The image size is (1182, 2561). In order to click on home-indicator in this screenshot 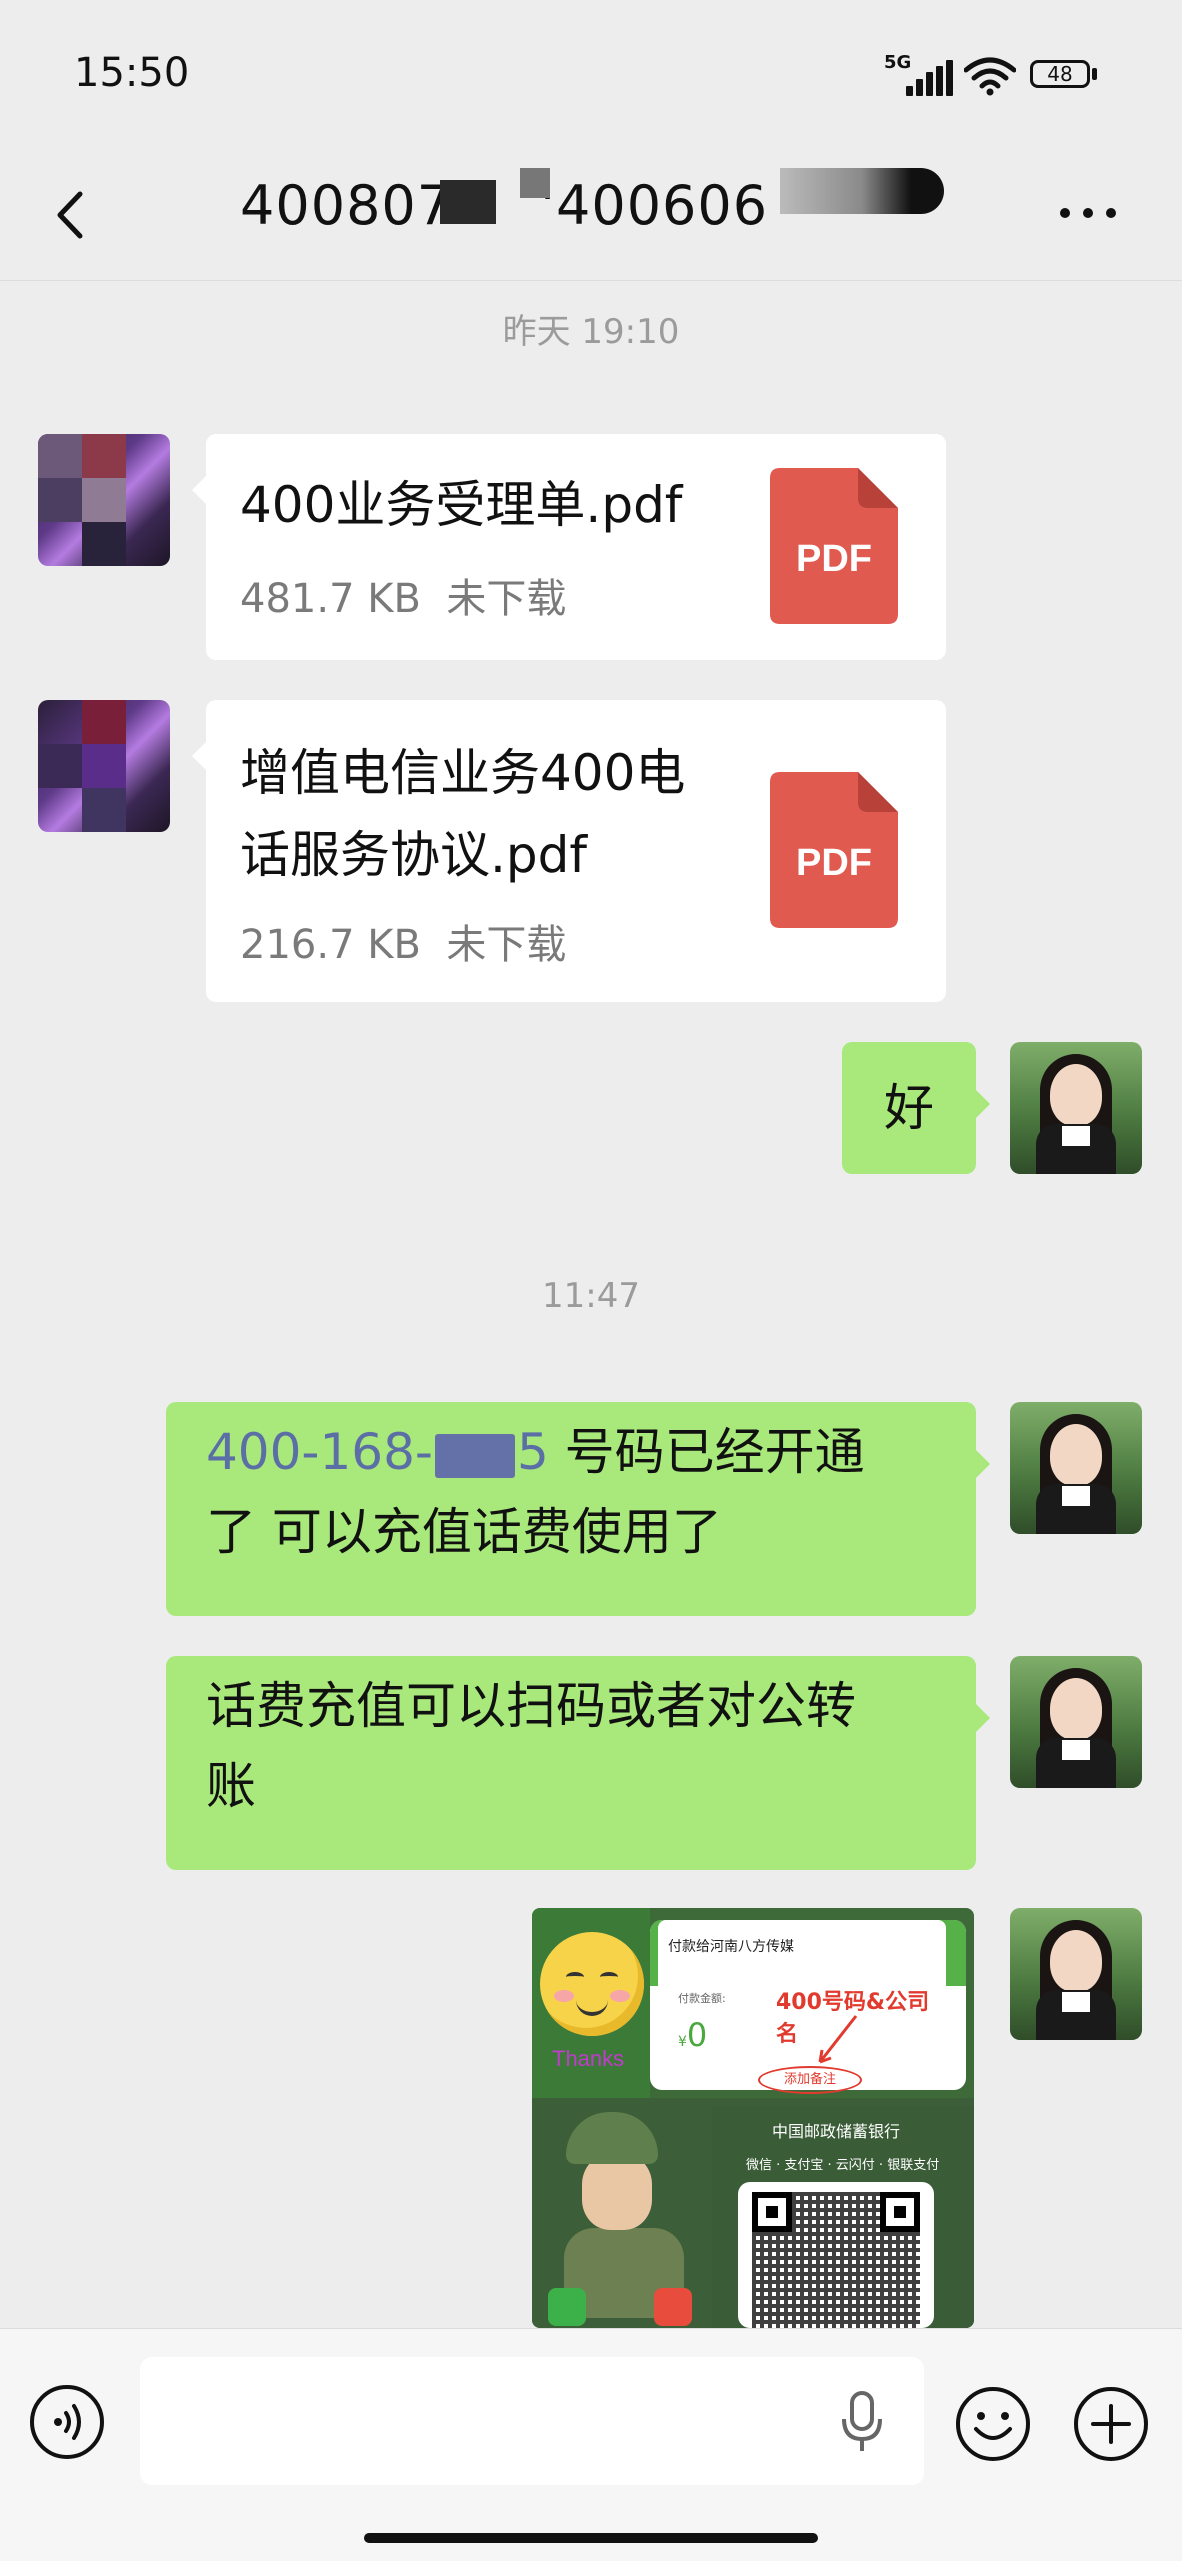, I will do `click(591, 2538)`.